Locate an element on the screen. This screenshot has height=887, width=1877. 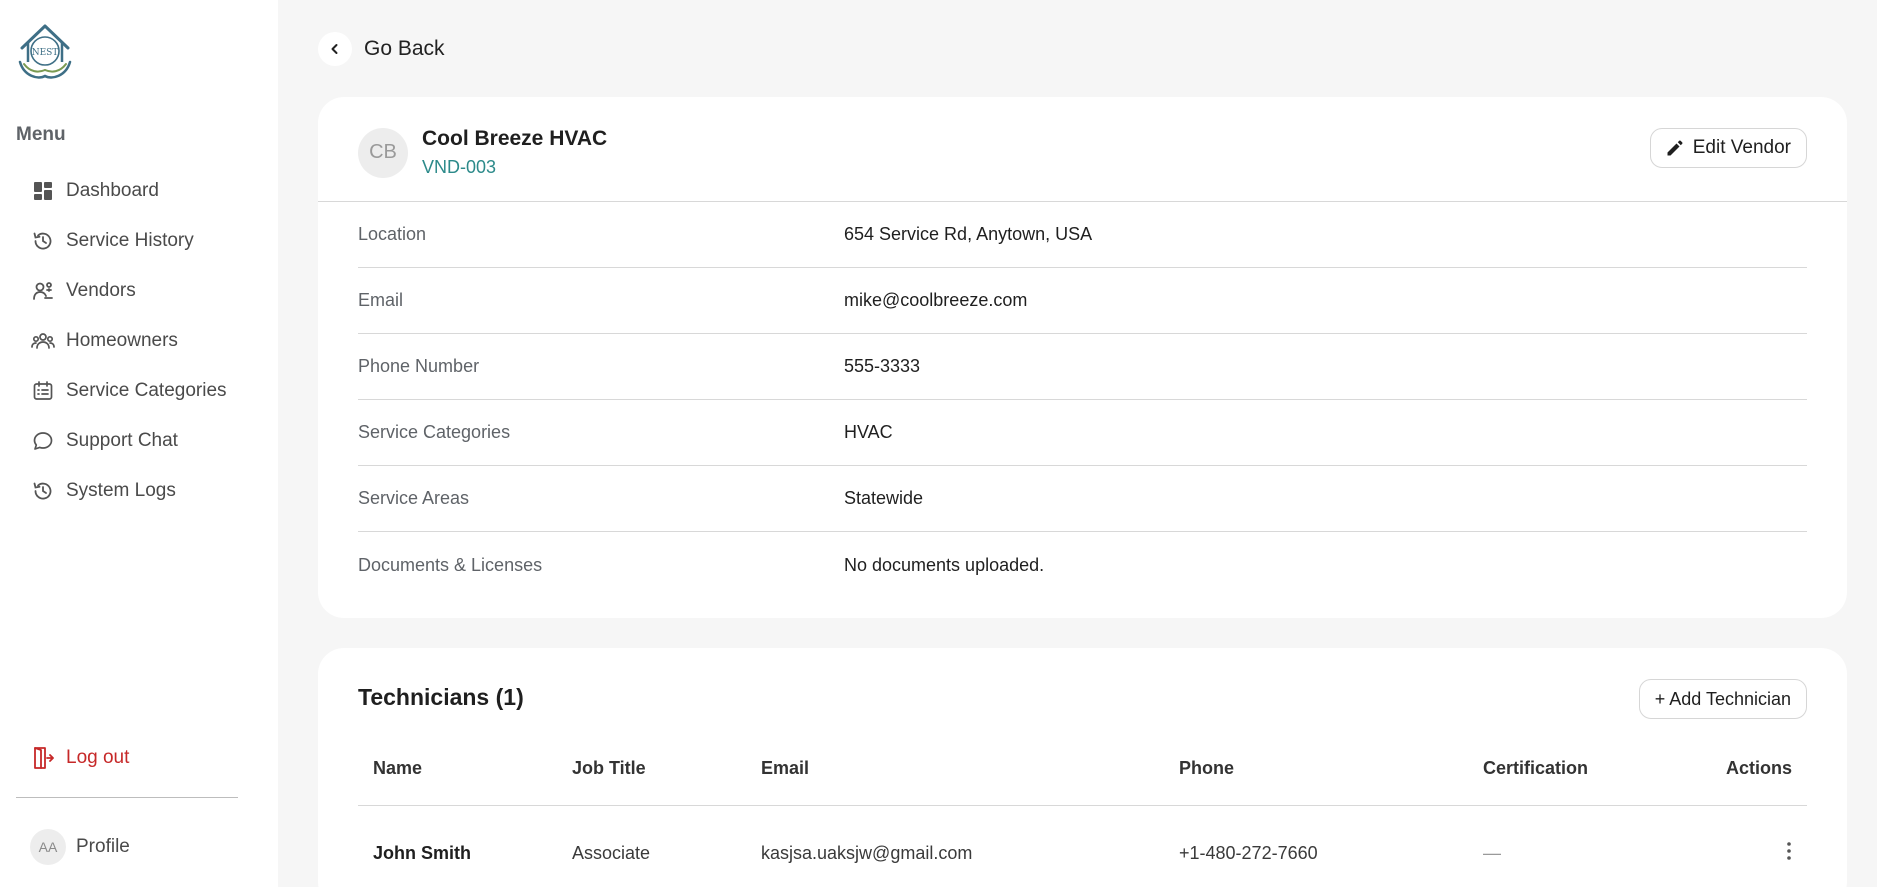
calendar-list-icon is located at coordinates (43, 391).